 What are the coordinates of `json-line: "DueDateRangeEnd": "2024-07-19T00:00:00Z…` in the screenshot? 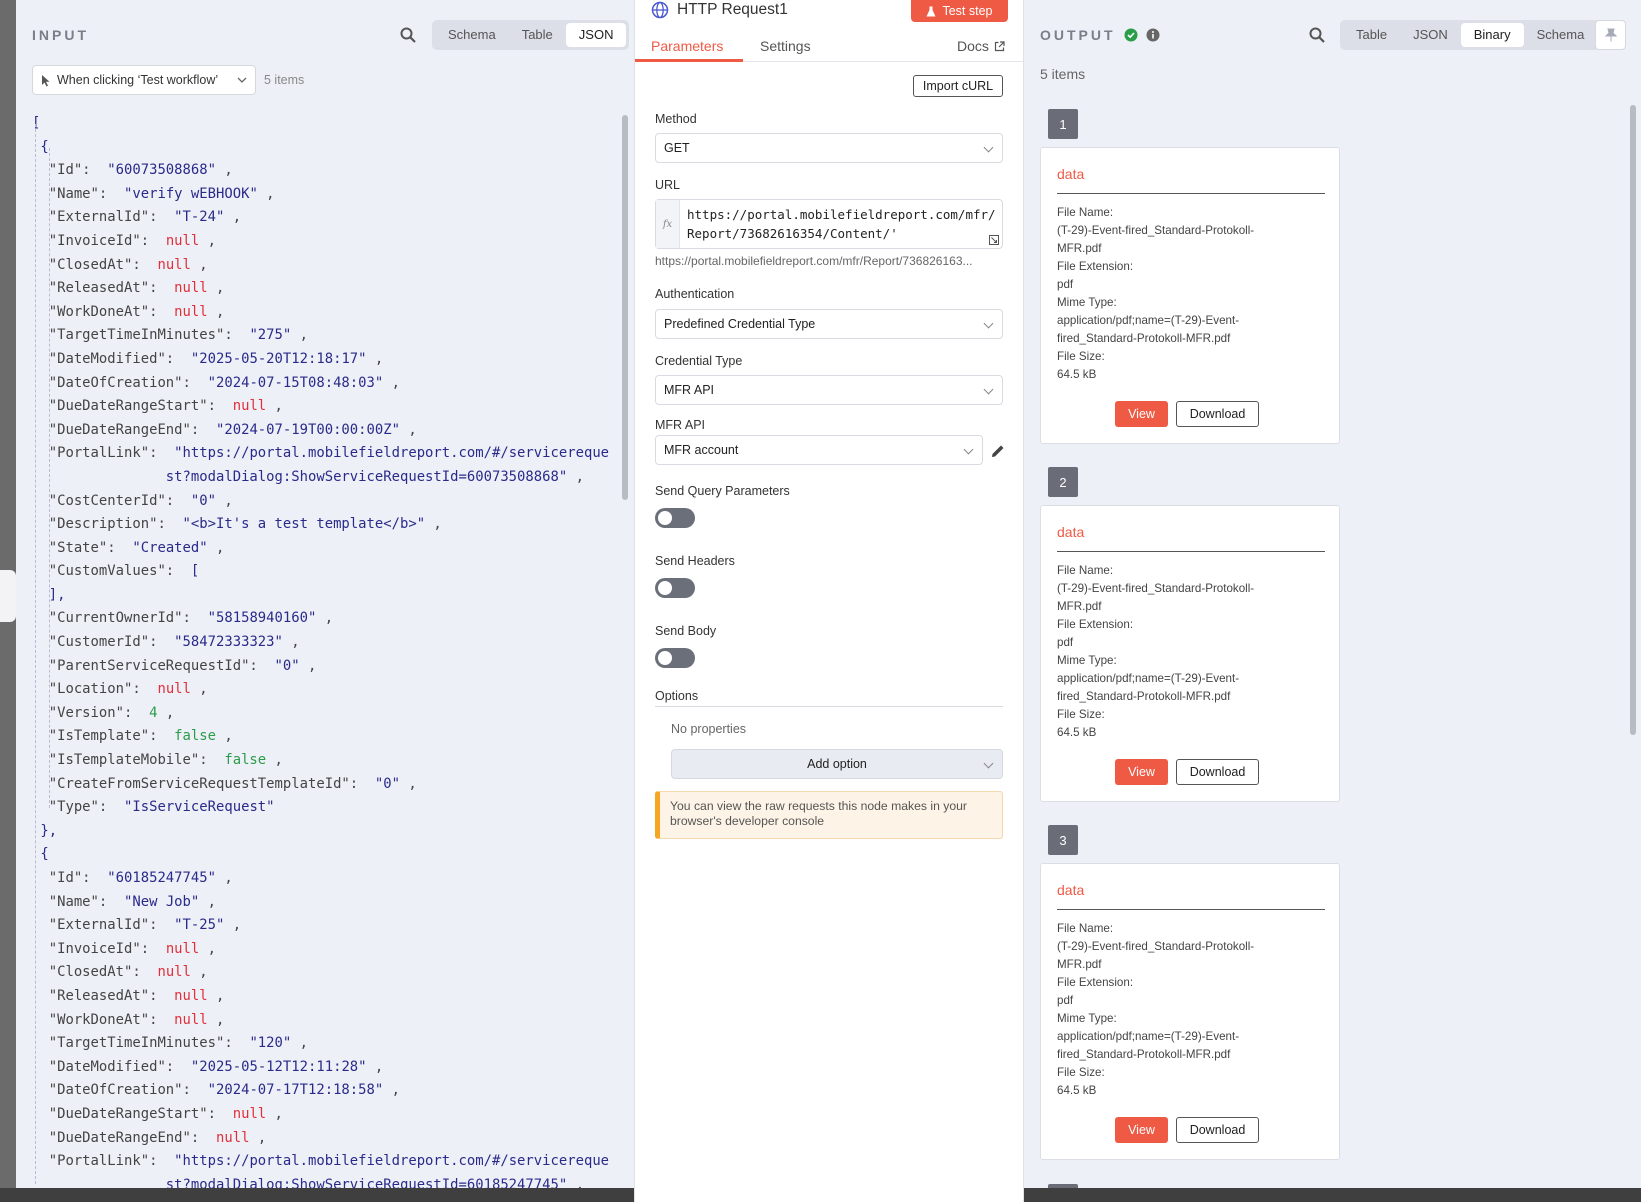 It's located at (332, 431).